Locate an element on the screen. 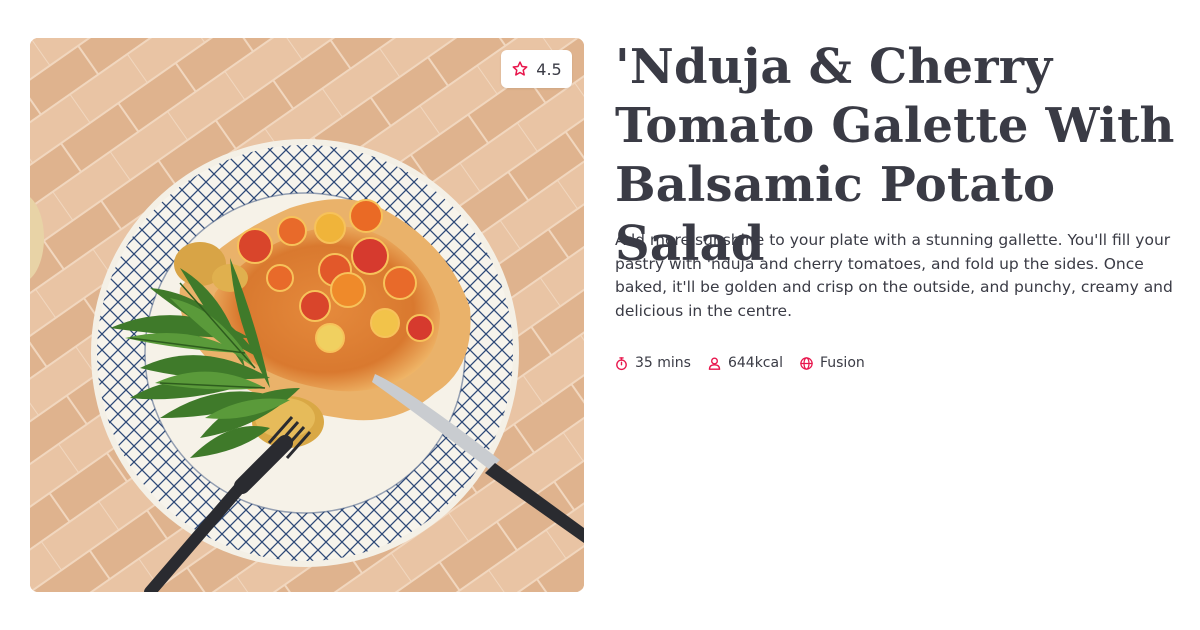  person-icon is located at coordinates (714, 363).